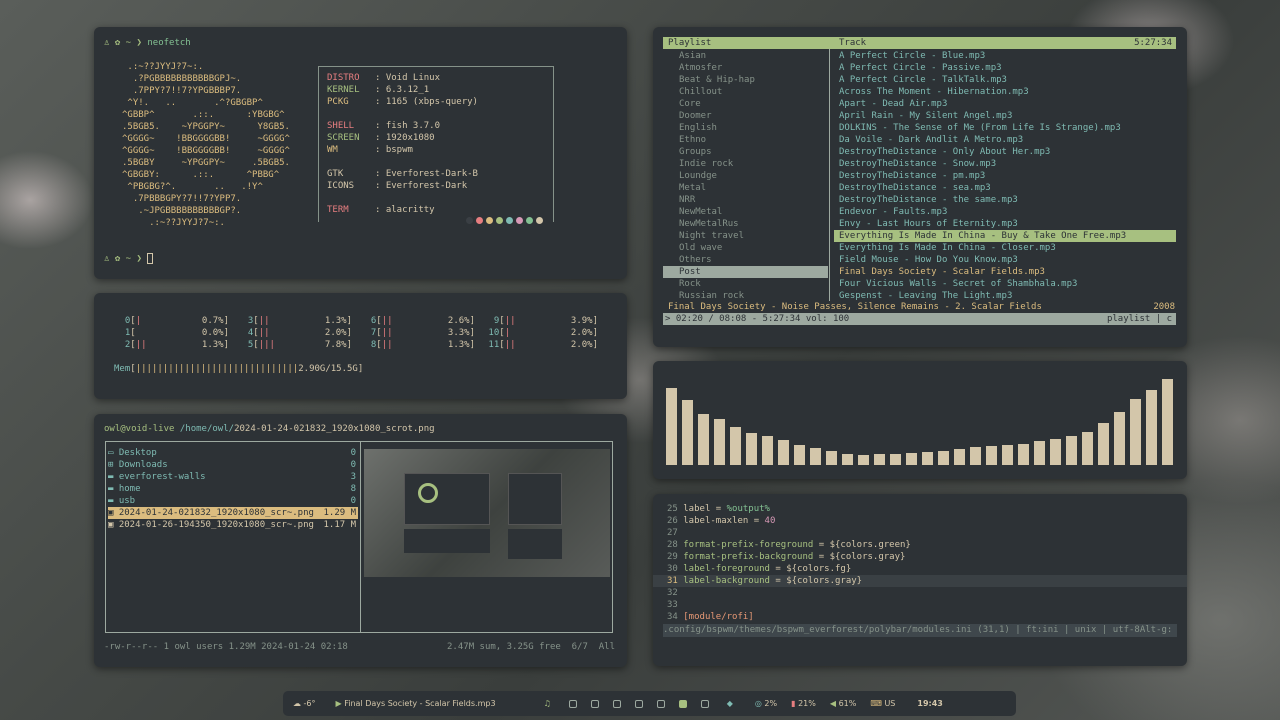  I want to click on playlist-item: Ethno, so click(745, 140).